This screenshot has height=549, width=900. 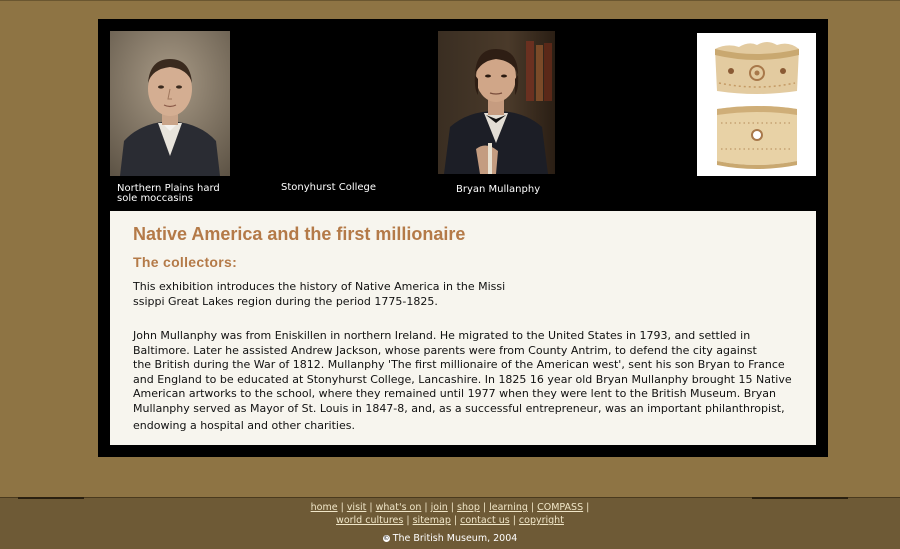 I want to click on footer-link-learning: learning, so click(x=508, y=507).